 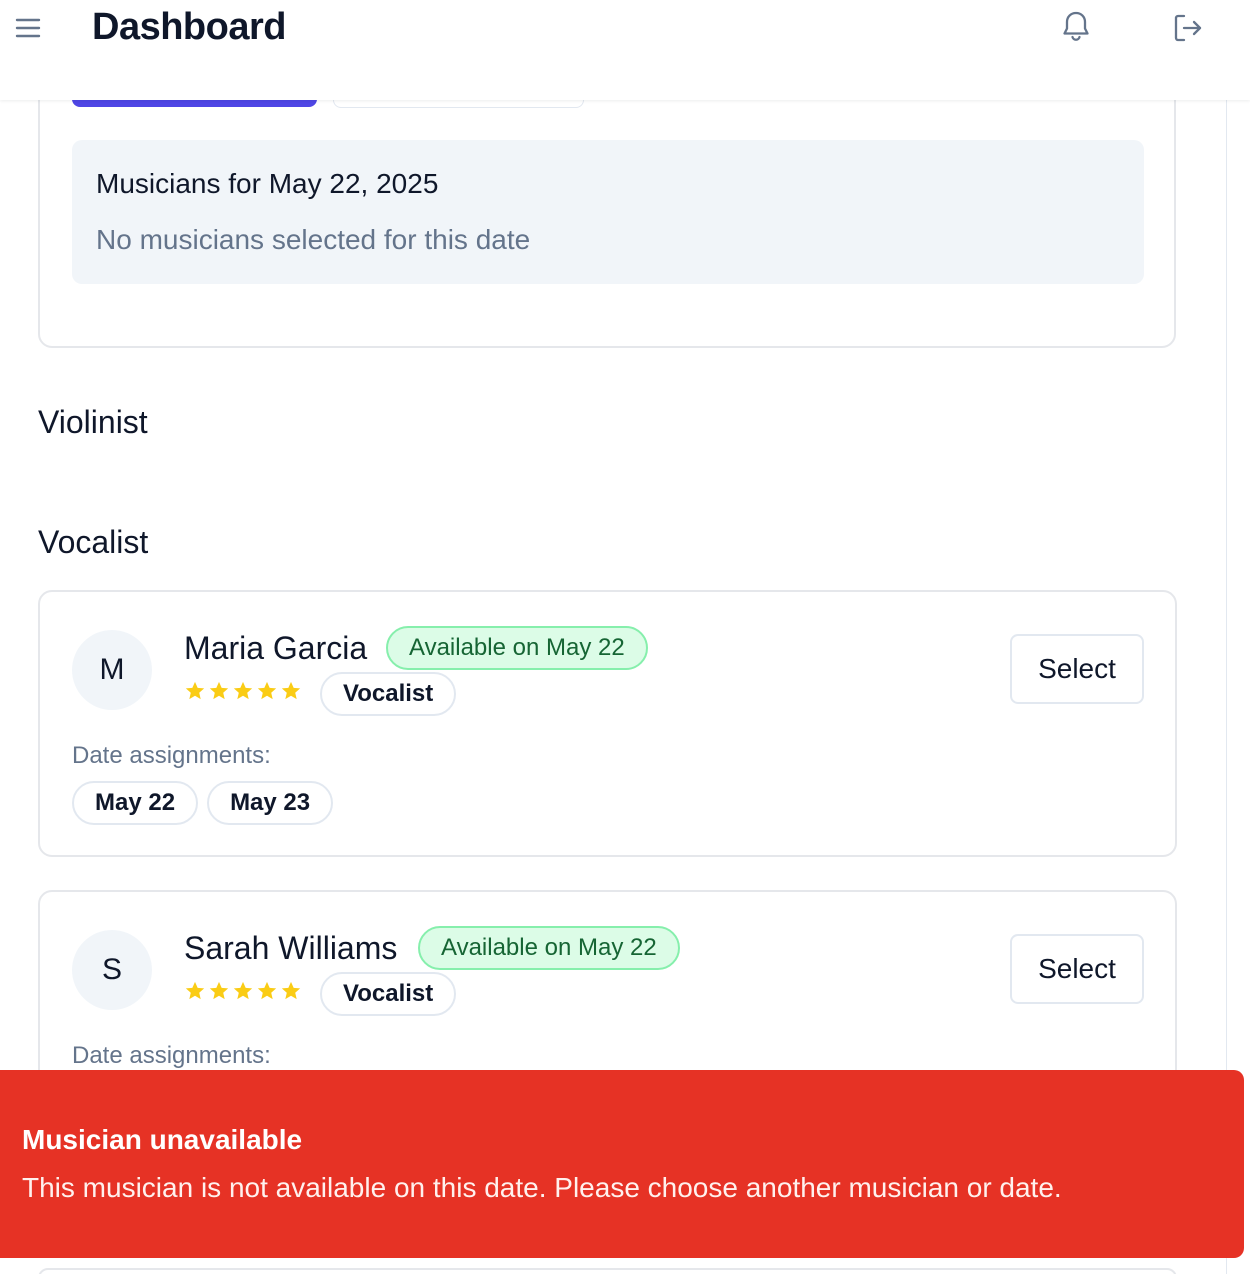 What do you see at coordinates (112, 970) in the screenshot?
I see `avatar: S` at bounding box center [112, 970].